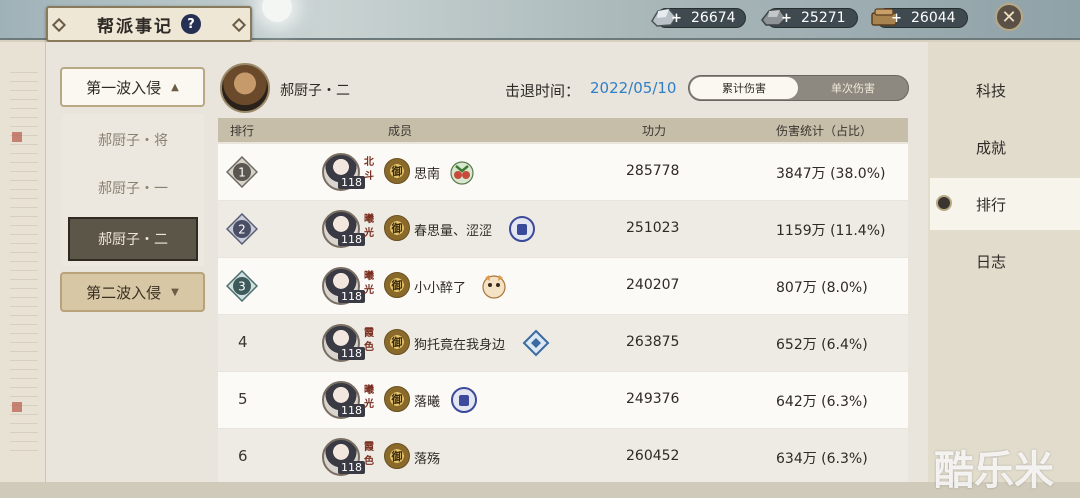 The width and height of the screenshot is (1080, 498). I want to click on close-icon: ✕, so click(1009, 17).